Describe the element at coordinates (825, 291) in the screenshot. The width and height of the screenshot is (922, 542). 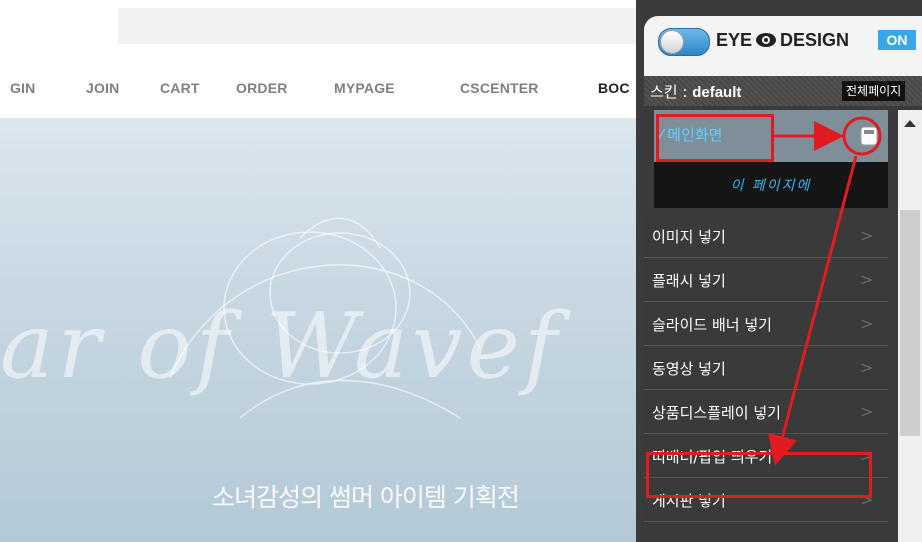
I see `annotation-arrows` at that location.